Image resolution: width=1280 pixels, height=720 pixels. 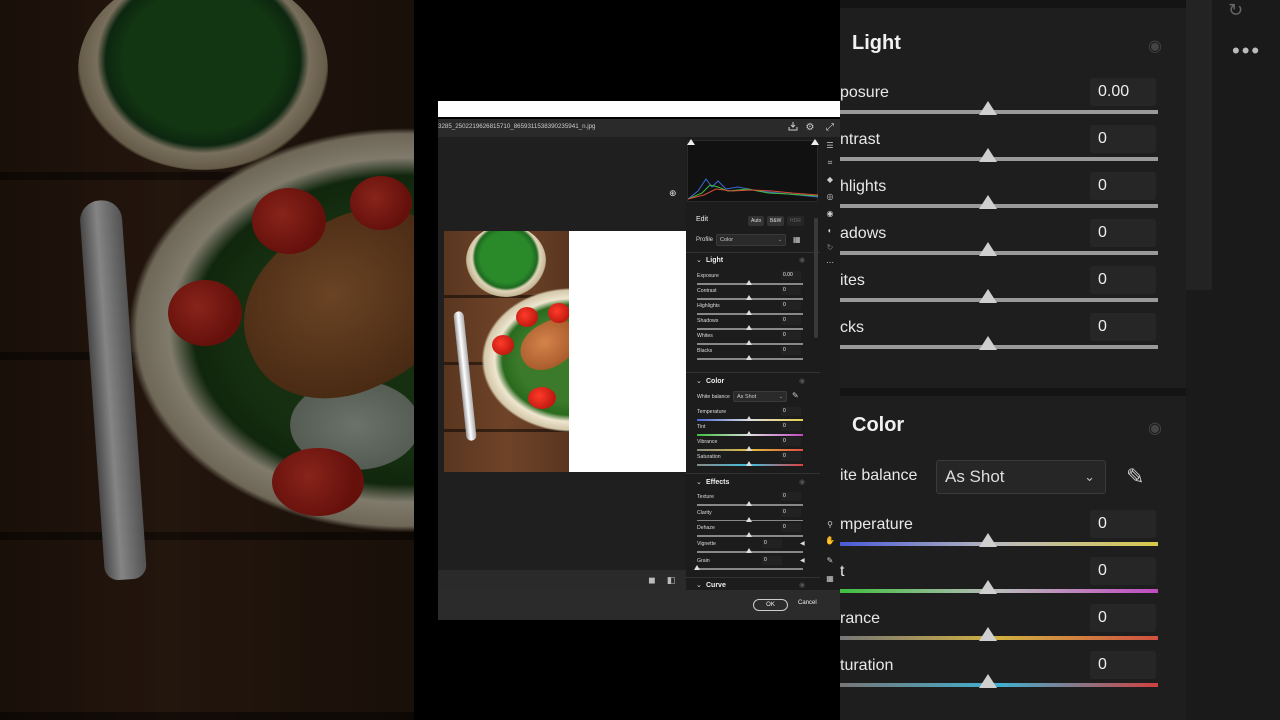 What do you see at coordinates (760, 396) in the screenshot?
I see `white-balance-select: As Shot ⌄` at bounding box center [760, 396].